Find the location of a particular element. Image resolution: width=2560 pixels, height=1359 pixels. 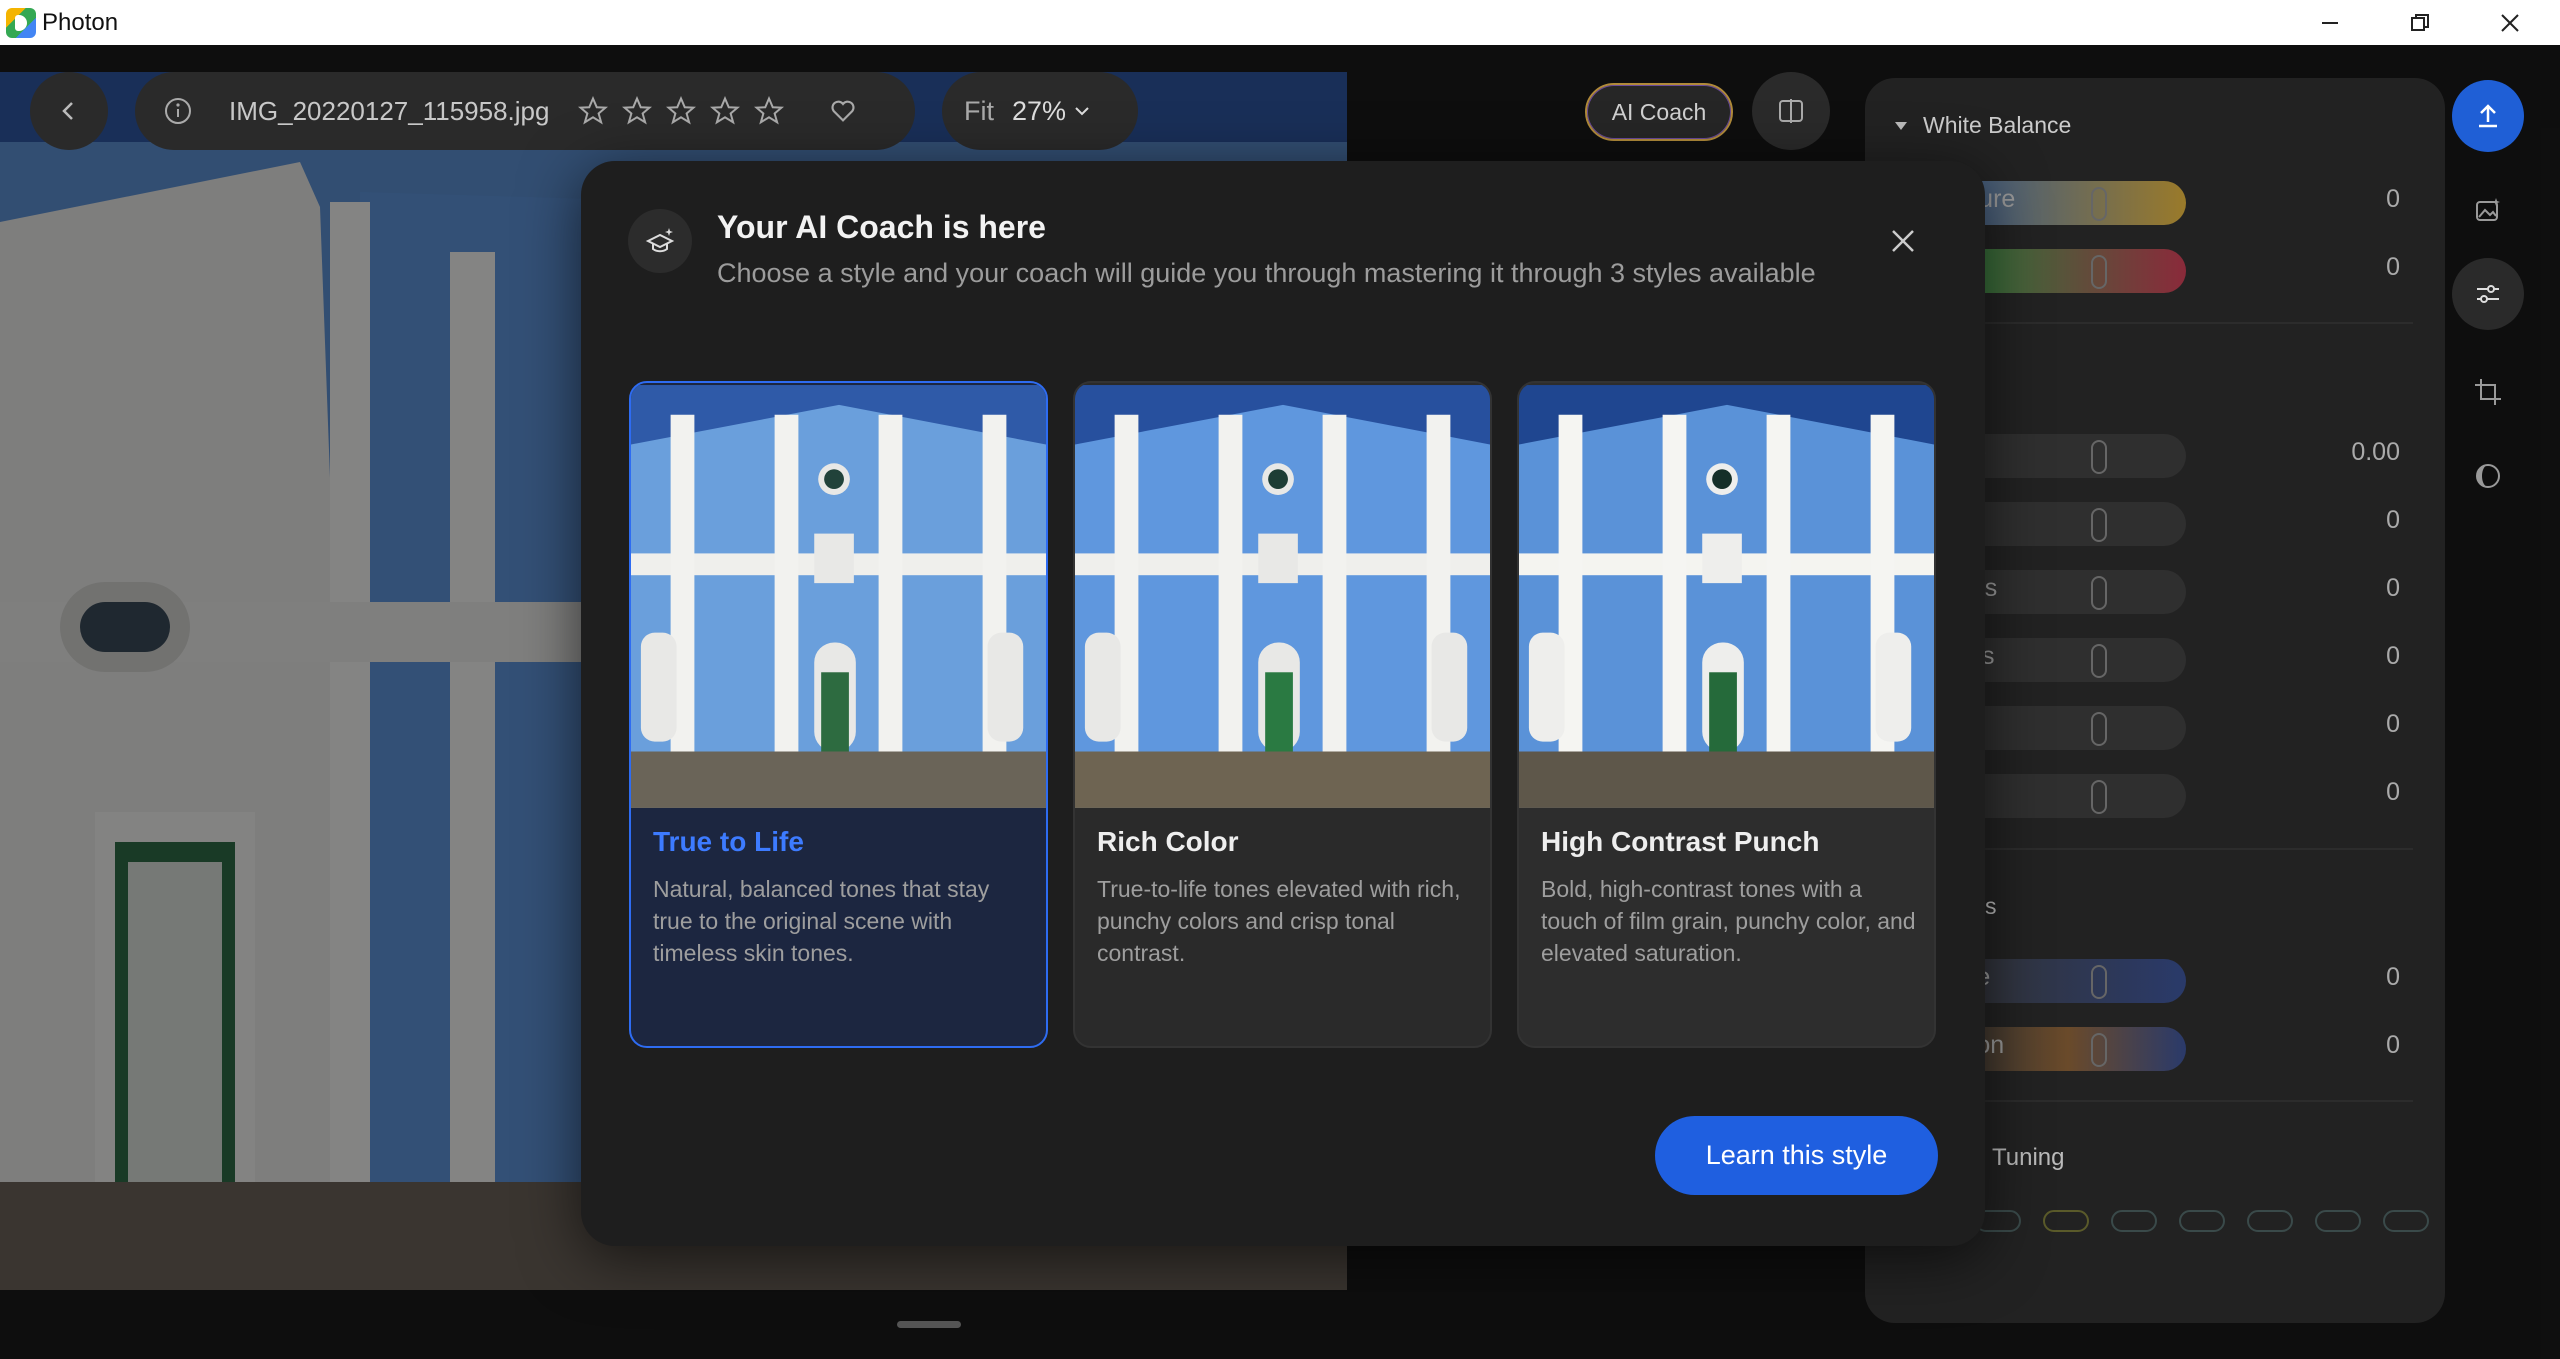

style-card-title: Rich Color is located at coordinates (1168, 841).